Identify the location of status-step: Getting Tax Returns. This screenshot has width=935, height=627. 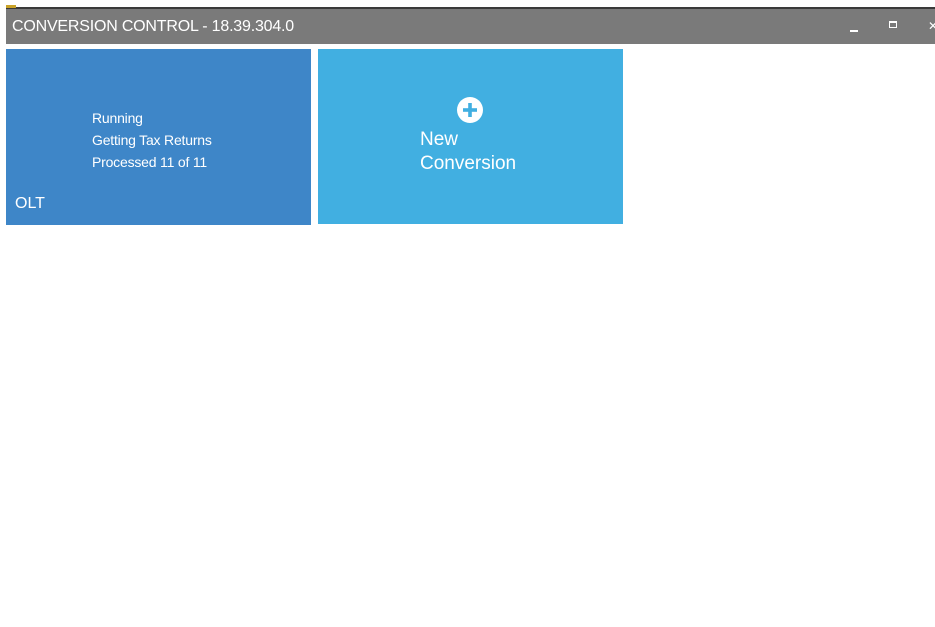
(152, 140).